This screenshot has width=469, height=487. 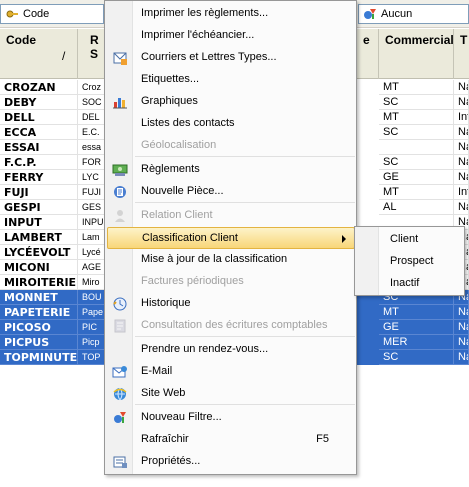 What do you see at coordinates (120, 102) in the screenshot?
I see `chart-icon` at bounding box center [120, 102].